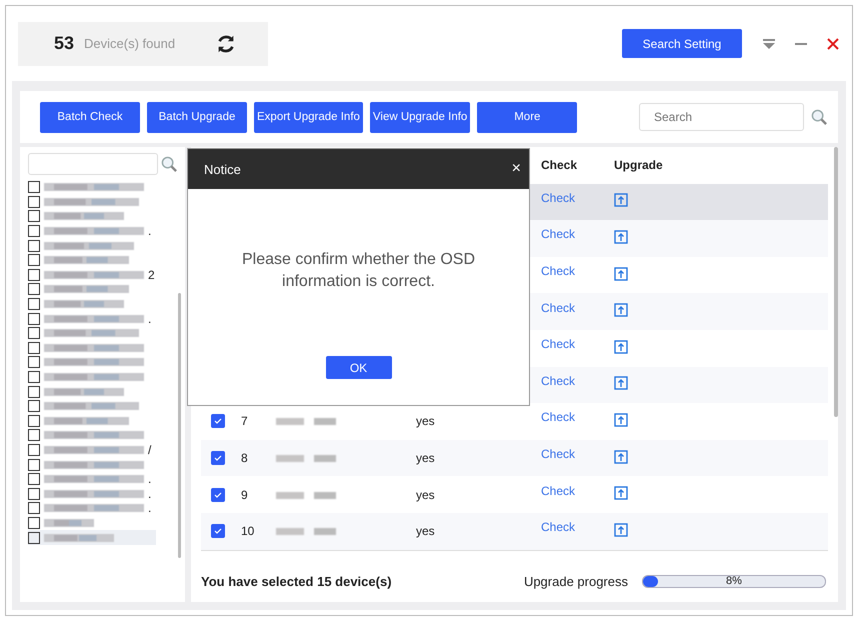 The image size is (860, 623). I want to click on device-count: 53, so click(64, 43).